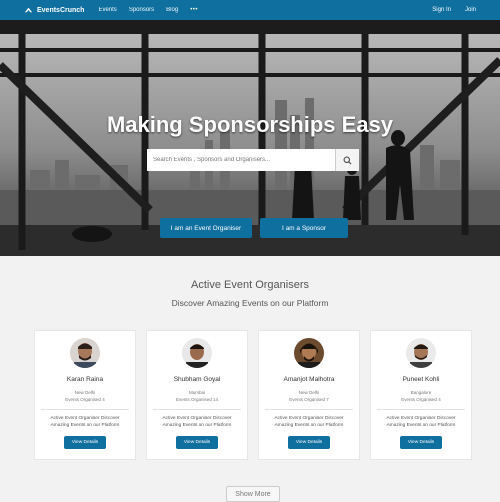  What do you see at coordinates (172, 10) in the screenshot?
I see `nav-link-blog: Blog` at bounding box center [172, 10].